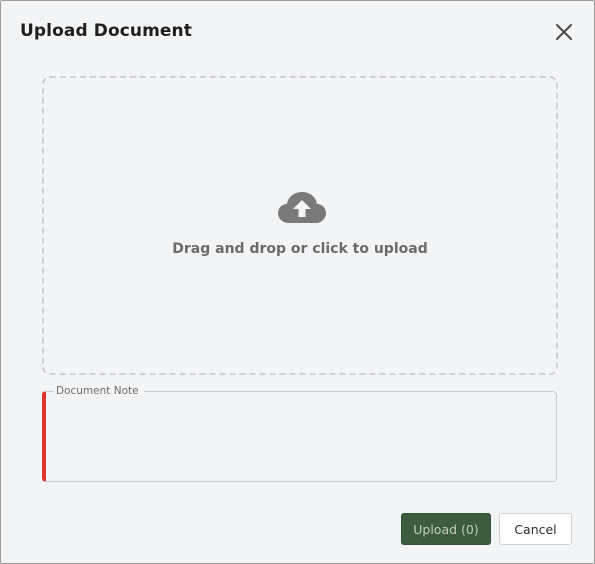  What do you see at coordinates (535, 529) in the screenshot?
I see `cancel-button: Cancel` at bounding box center [535, 529].